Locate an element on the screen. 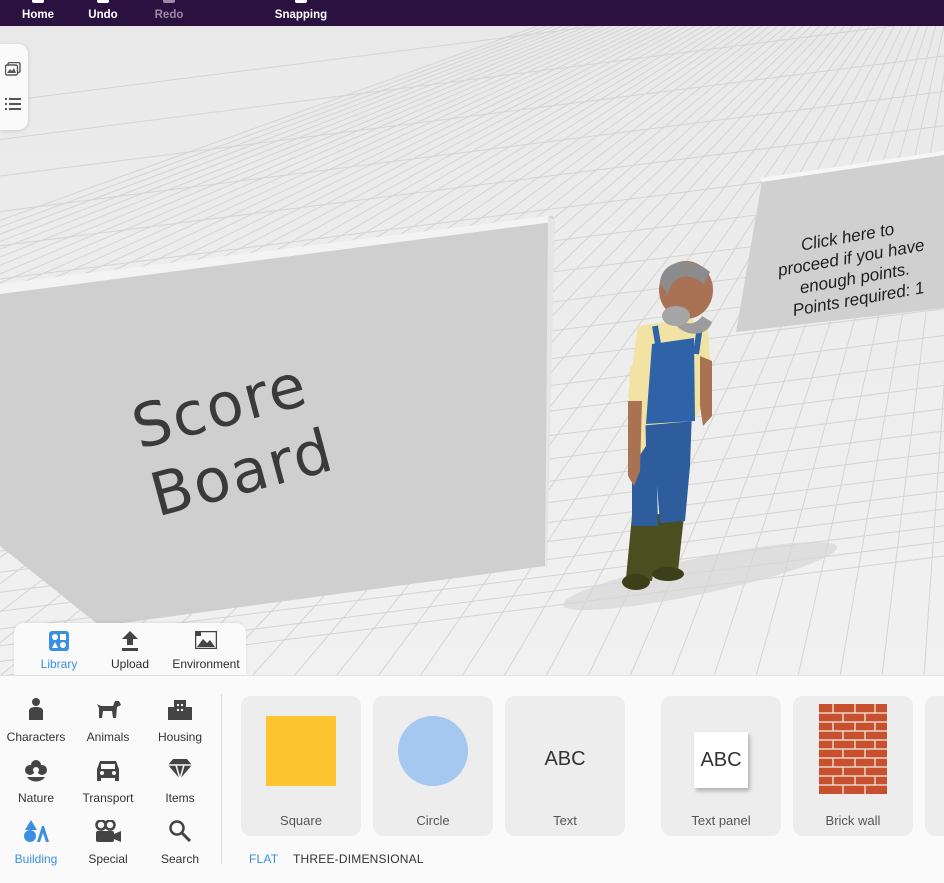 This screenshot has height=883, width=944. category-label: Search is located at coordinates (180, 859).